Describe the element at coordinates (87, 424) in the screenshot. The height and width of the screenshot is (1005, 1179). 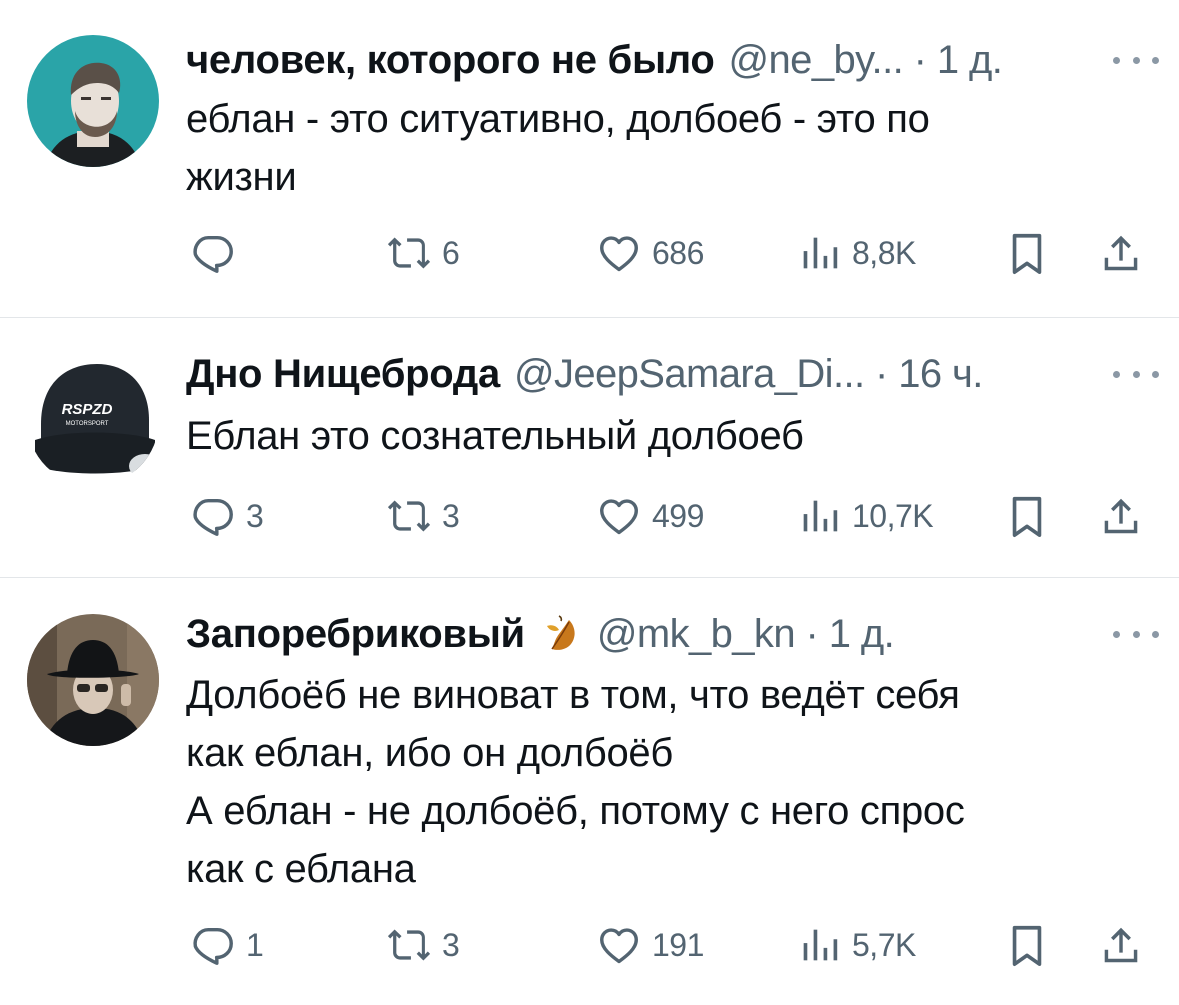
I see `svg-text: MOTORSPORT` at that location.